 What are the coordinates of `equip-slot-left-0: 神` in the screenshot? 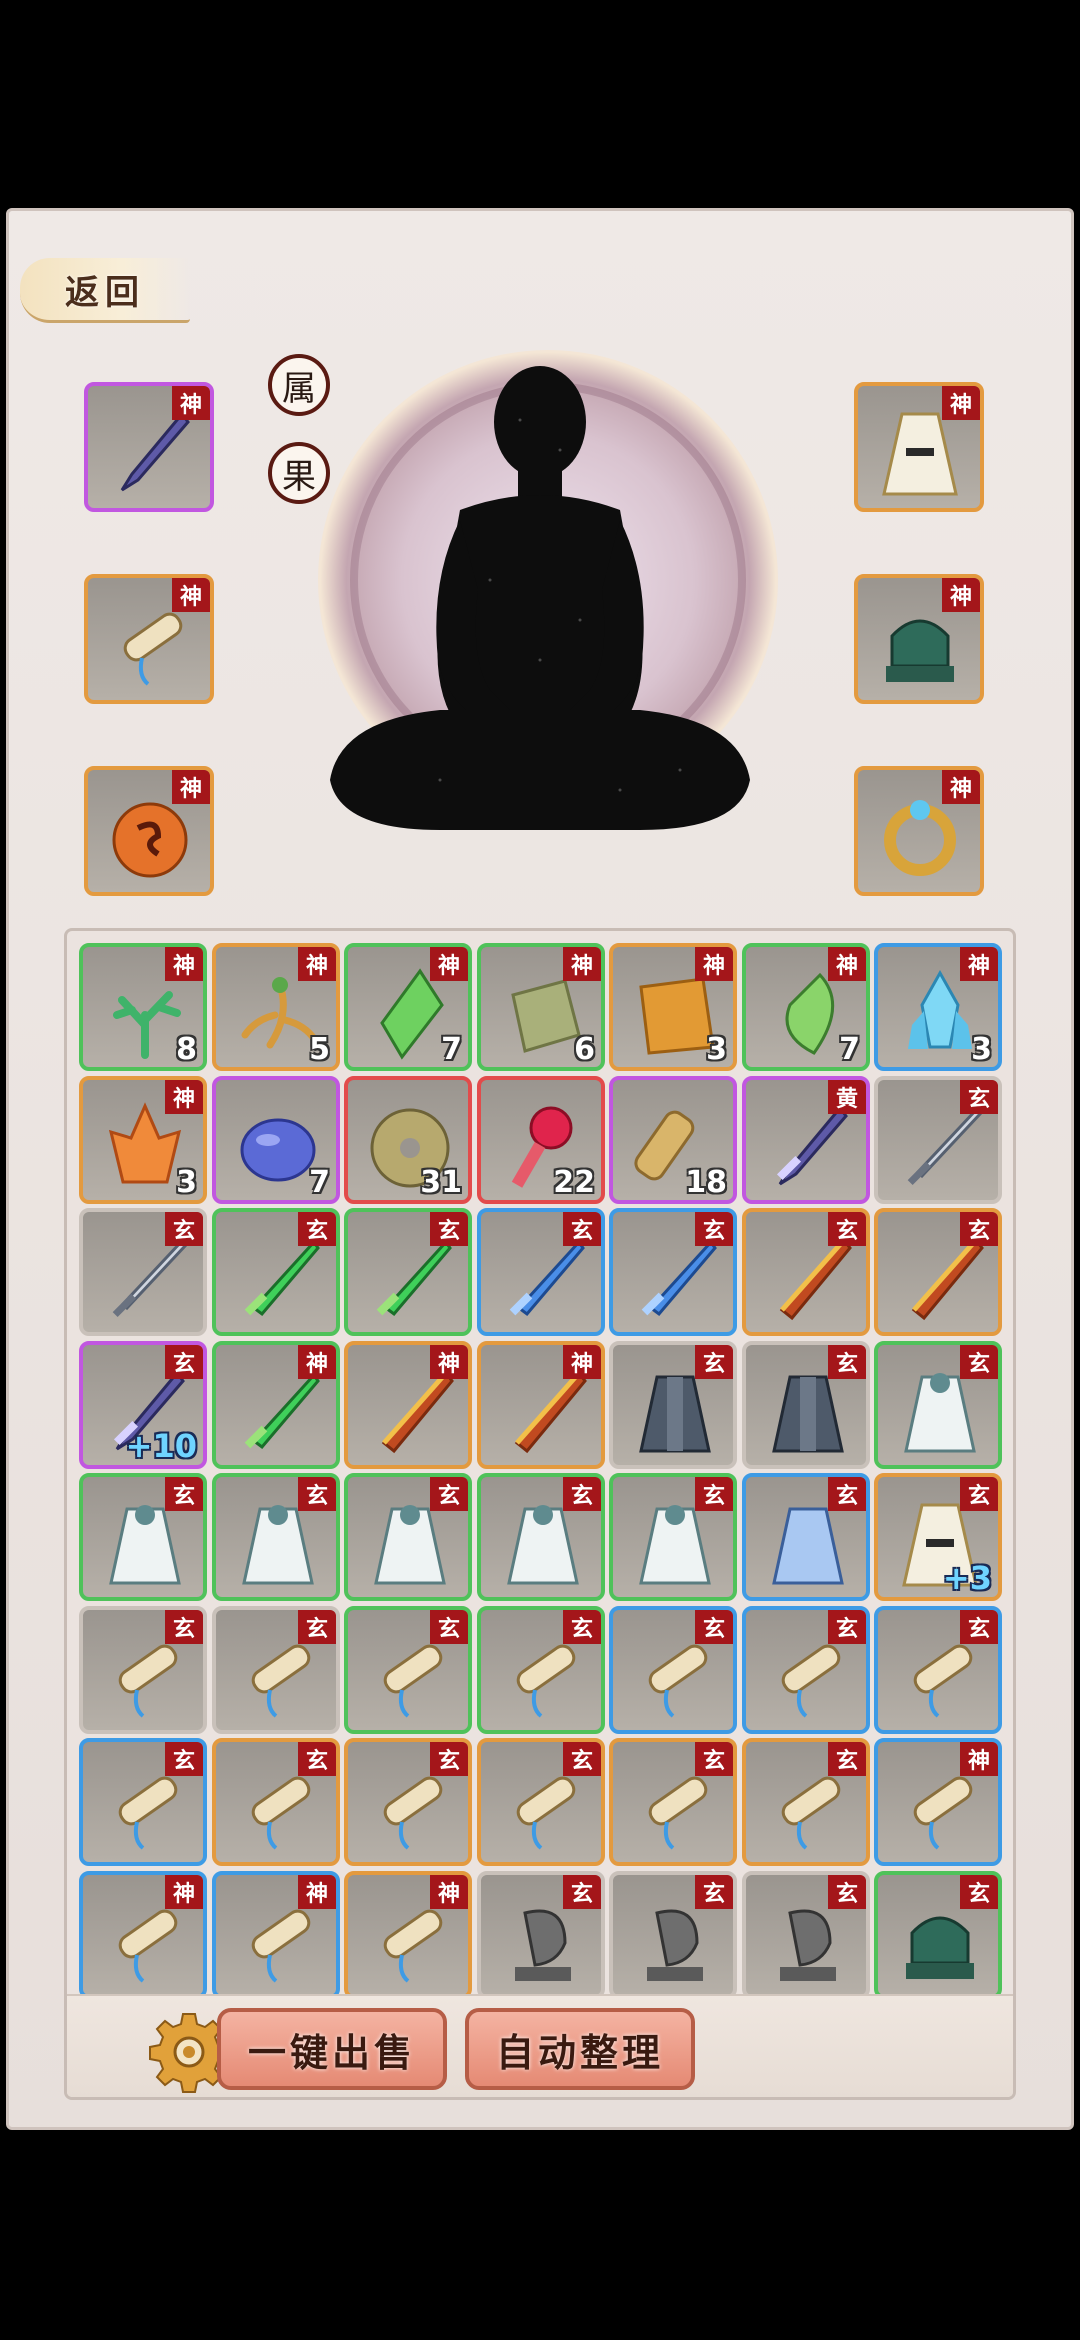 It's located at (149, 447).